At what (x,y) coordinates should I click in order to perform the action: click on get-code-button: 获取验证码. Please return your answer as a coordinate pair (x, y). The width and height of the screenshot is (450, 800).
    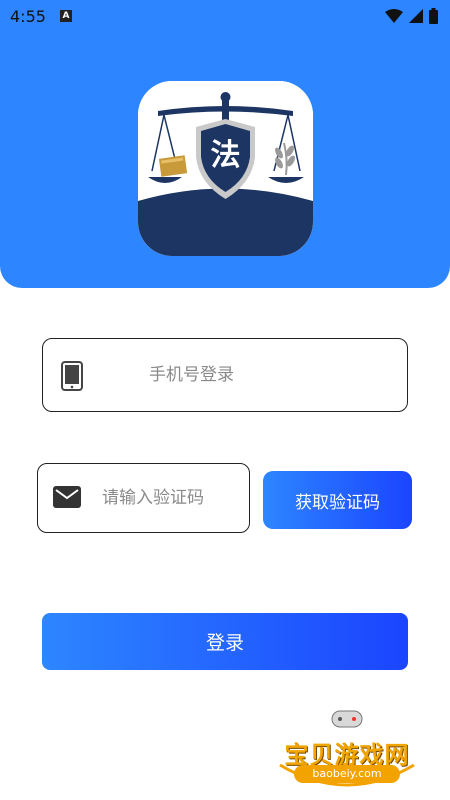
    Looking at the image, I should click on (337, 500).